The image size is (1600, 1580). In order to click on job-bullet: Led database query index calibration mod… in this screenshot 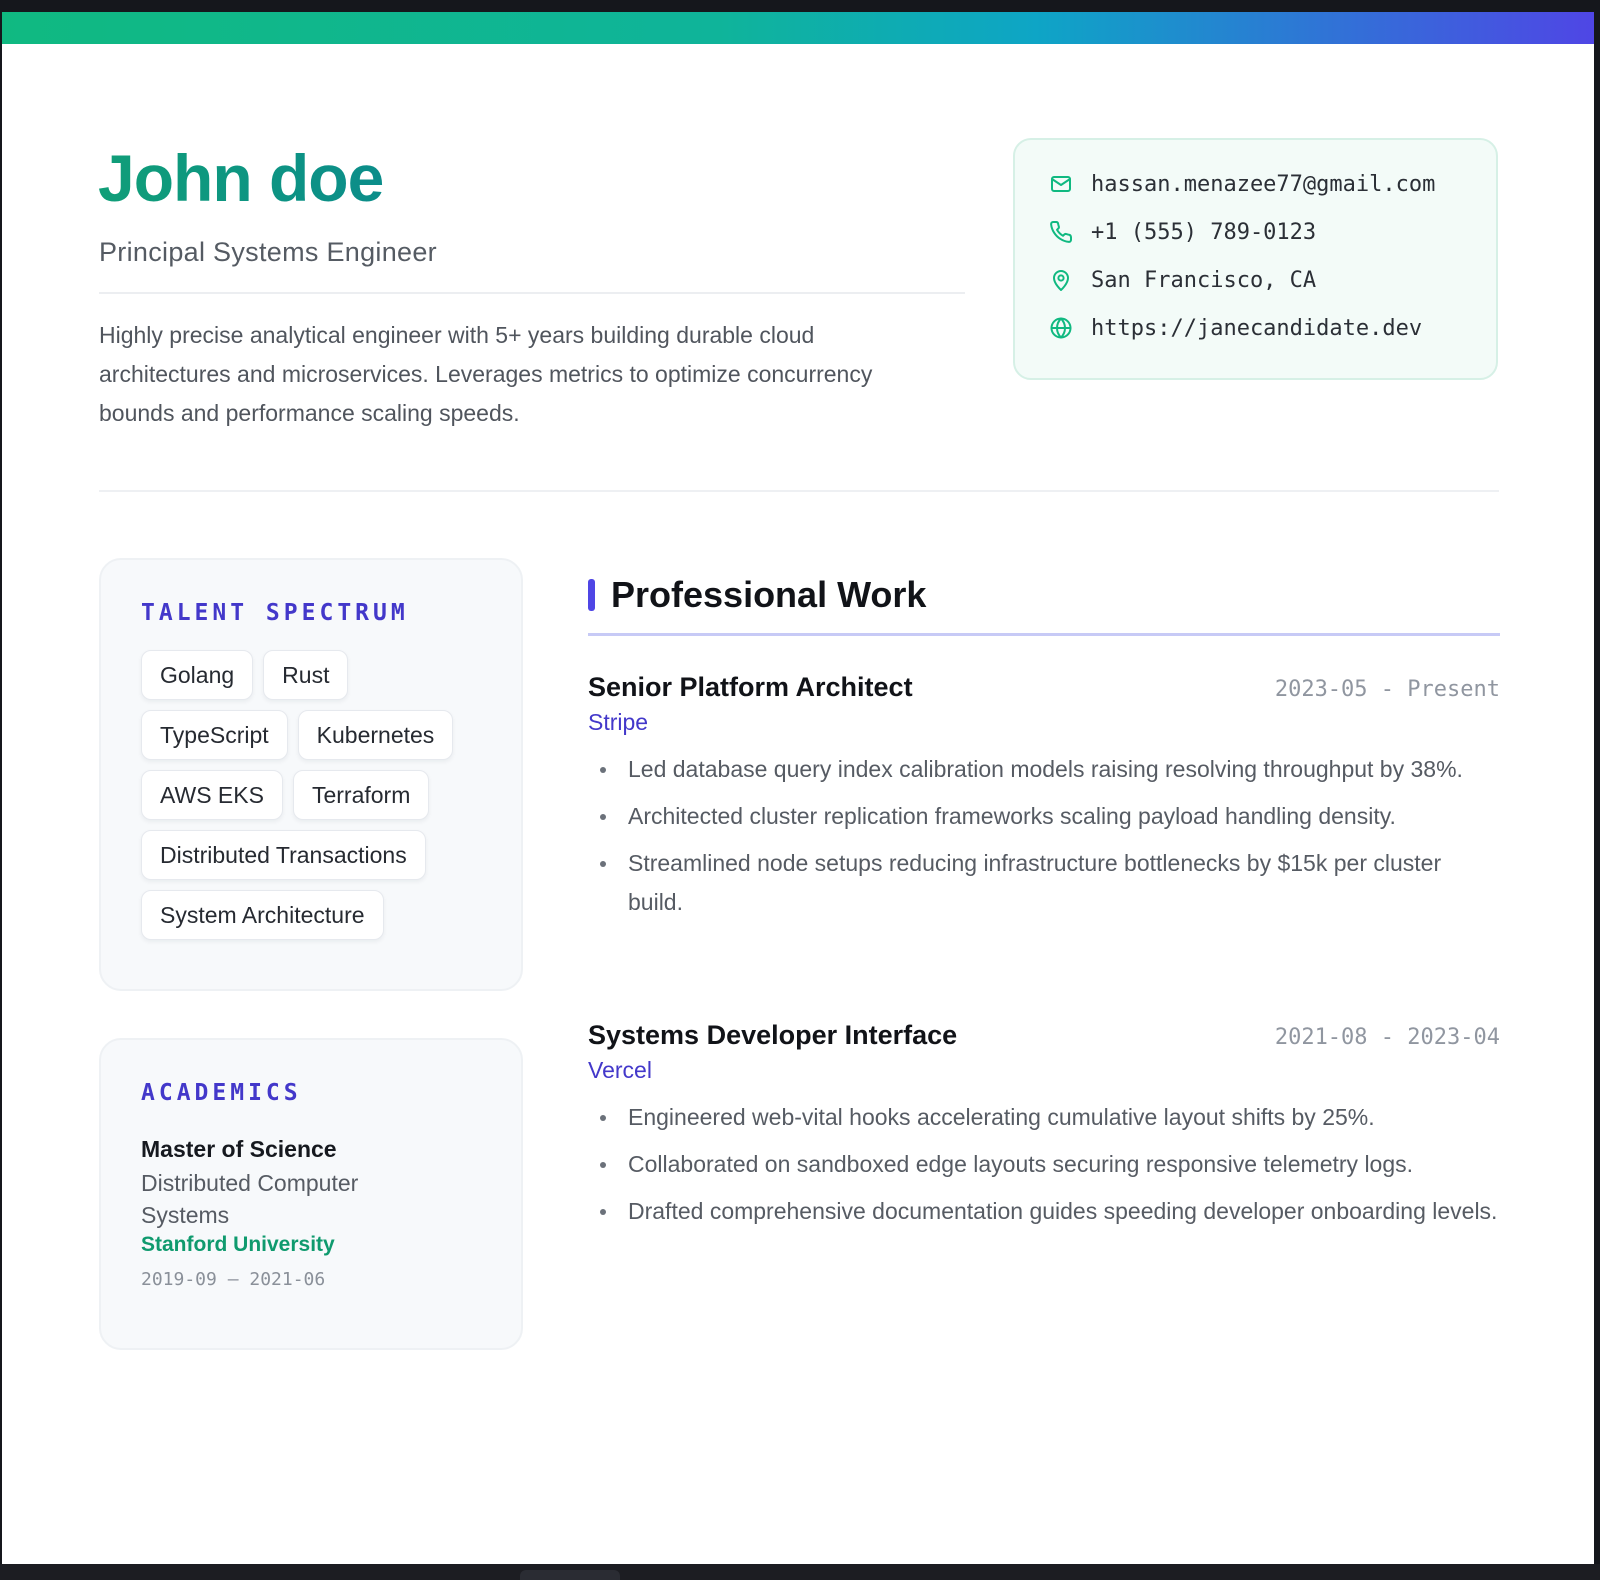, I will do `click(1044, 769)`.